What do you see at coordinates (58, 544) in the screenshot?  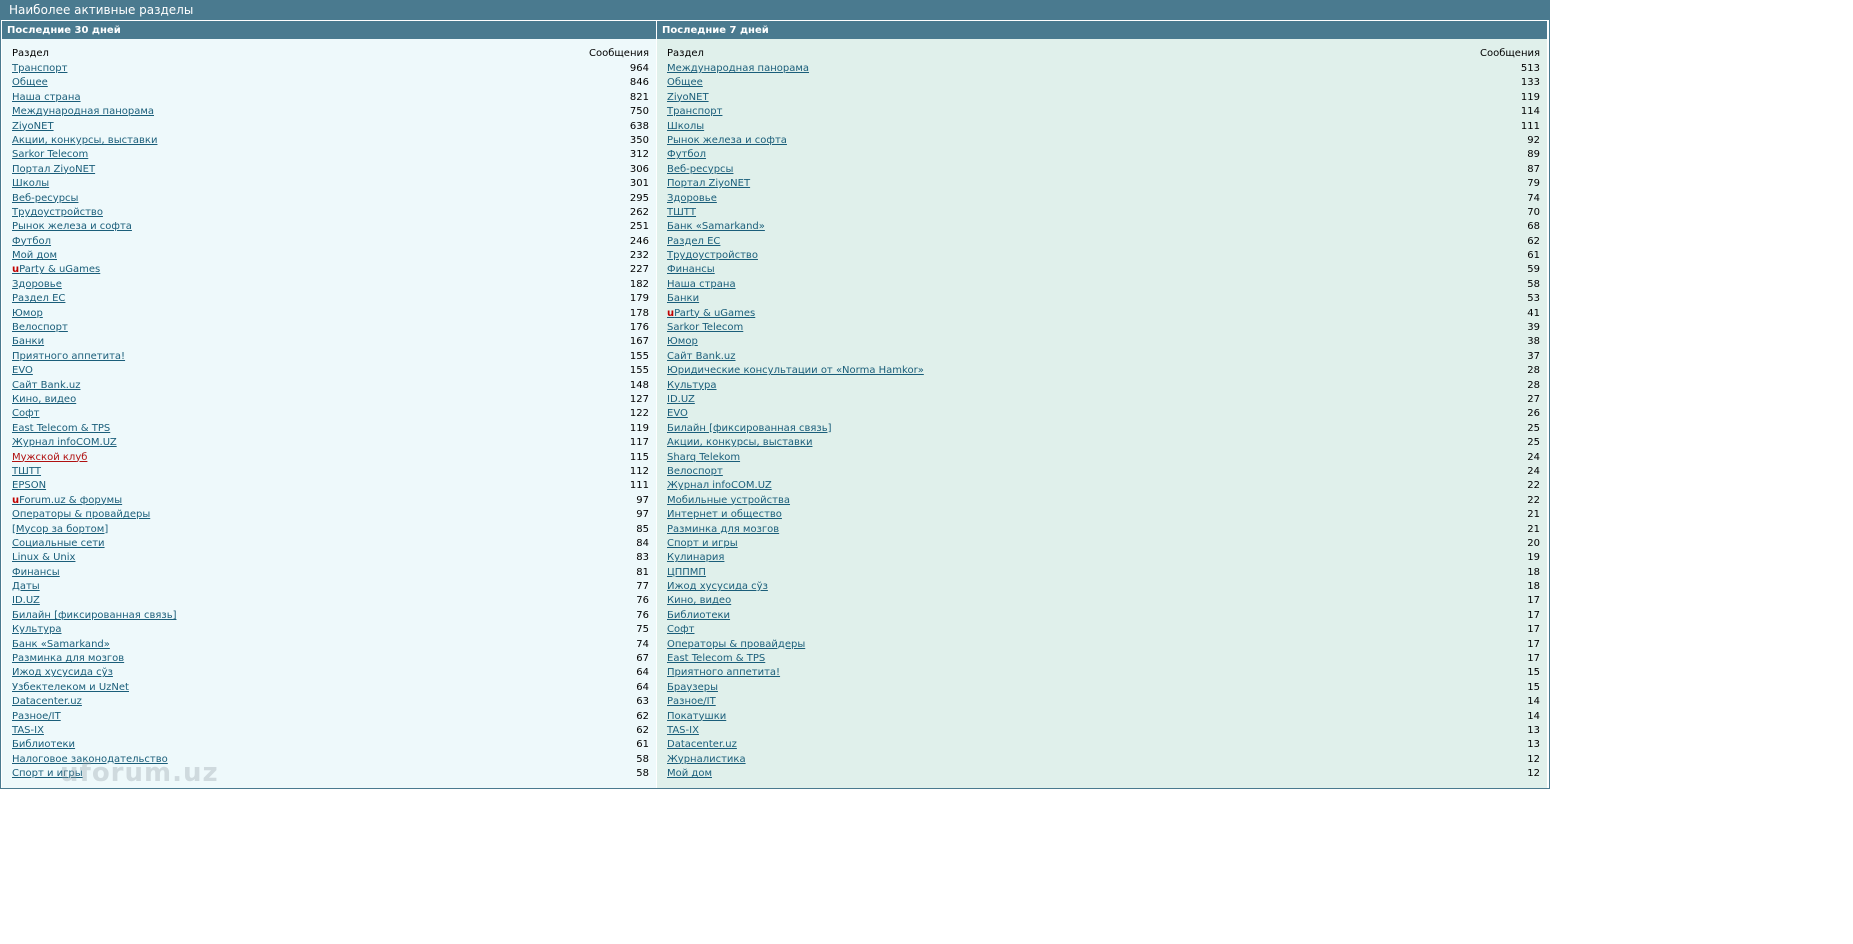 I see `section-link: Социальные сети` at bounding box center [58, 544].